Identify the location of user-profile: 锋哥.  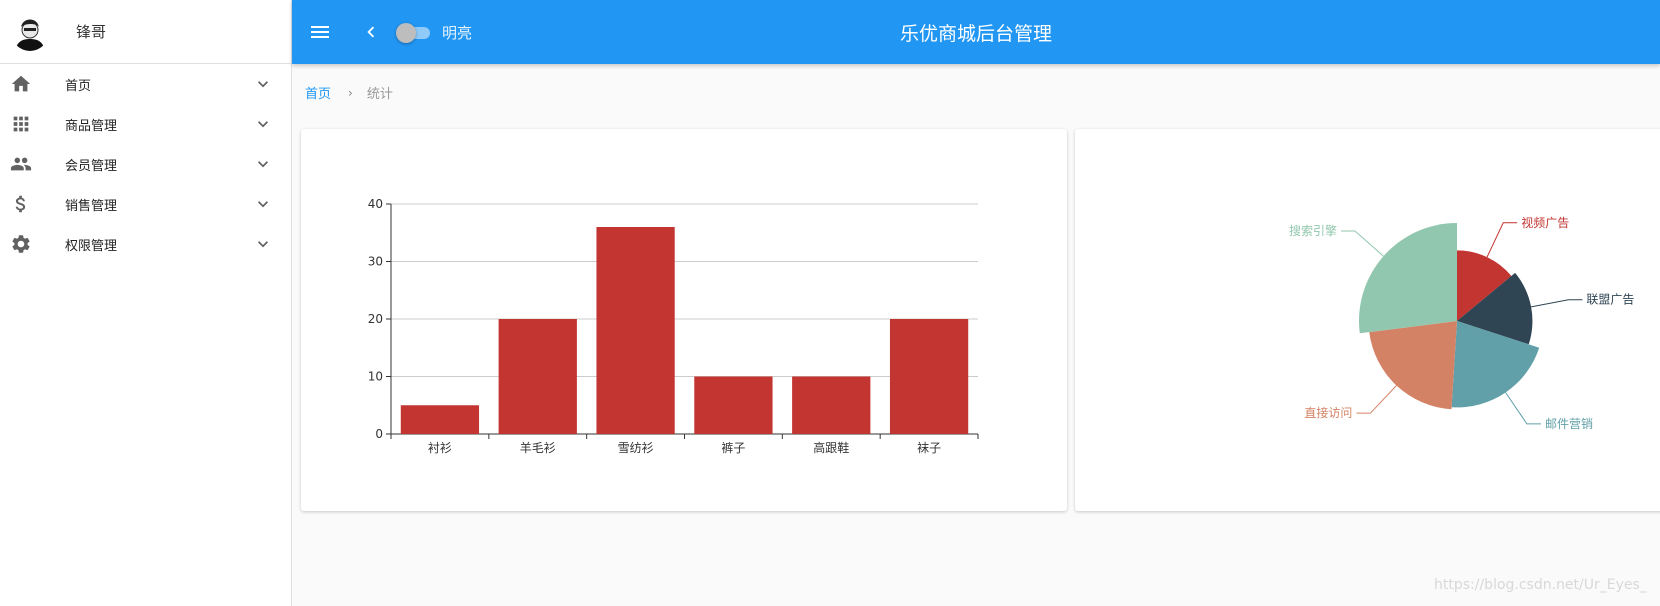
(145, 32).